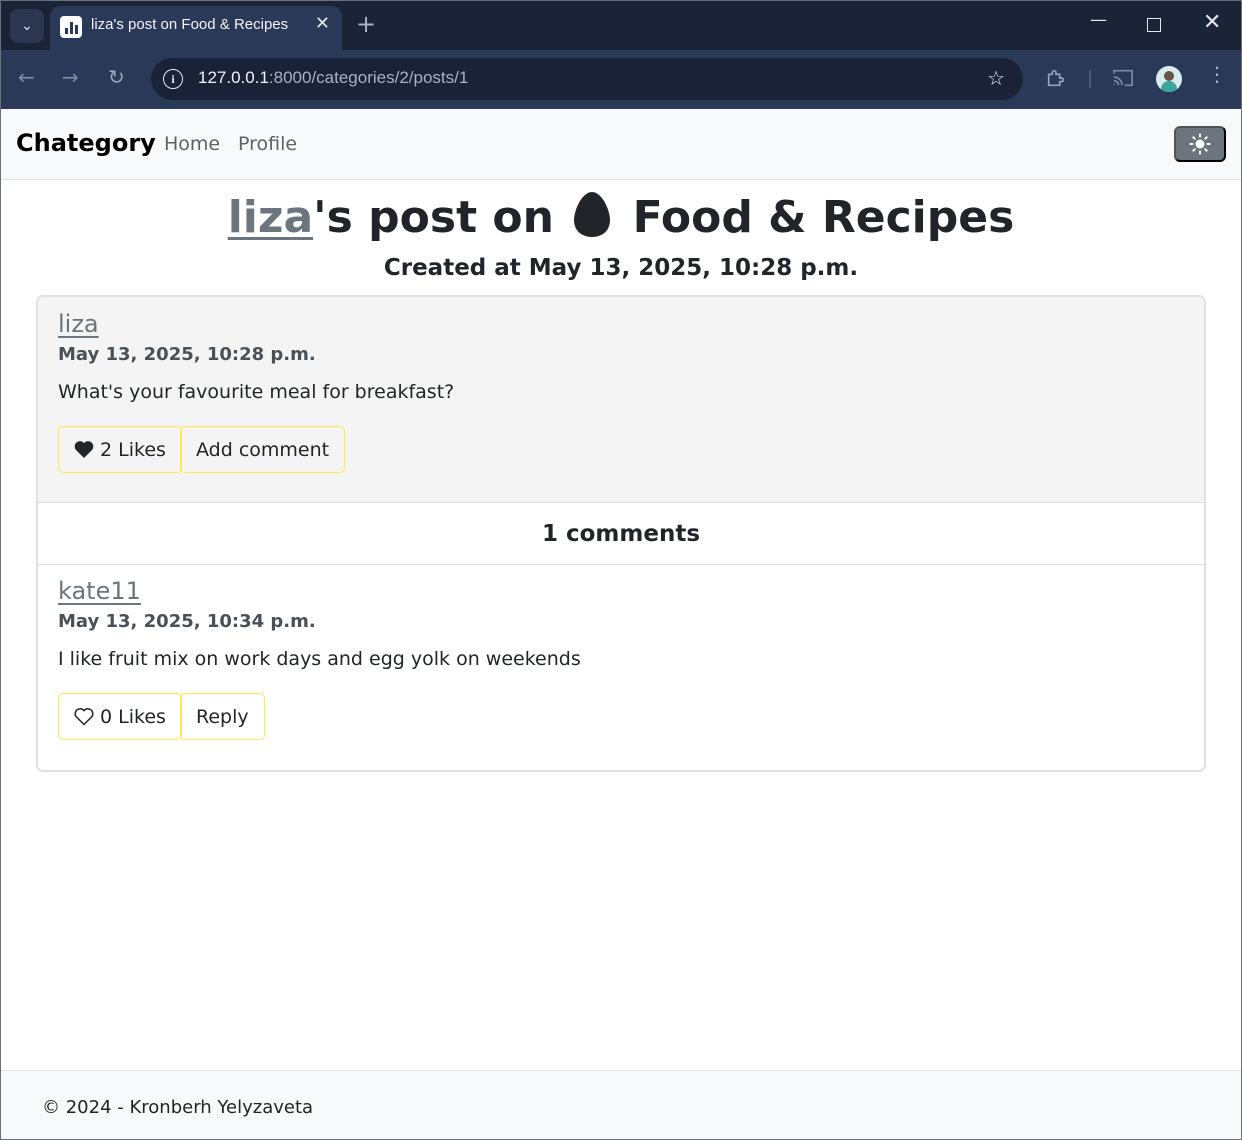  Describe the element at coordinates (1154, 25) in the screenshot. I see `maximize-icon` at that location.